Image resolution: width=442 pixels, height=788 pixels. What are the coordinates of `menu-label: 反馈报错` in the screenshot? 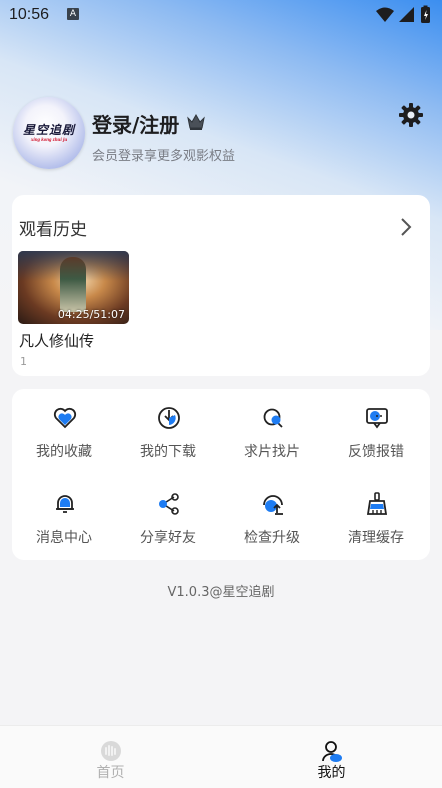 It's located at (376, 452).